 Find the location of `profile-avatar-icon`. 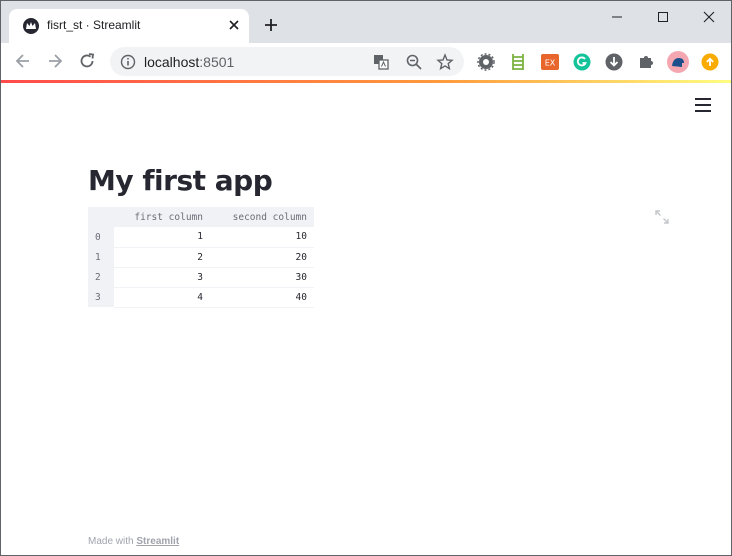

profile-avatar-icon is located at coordinates (678, 62).